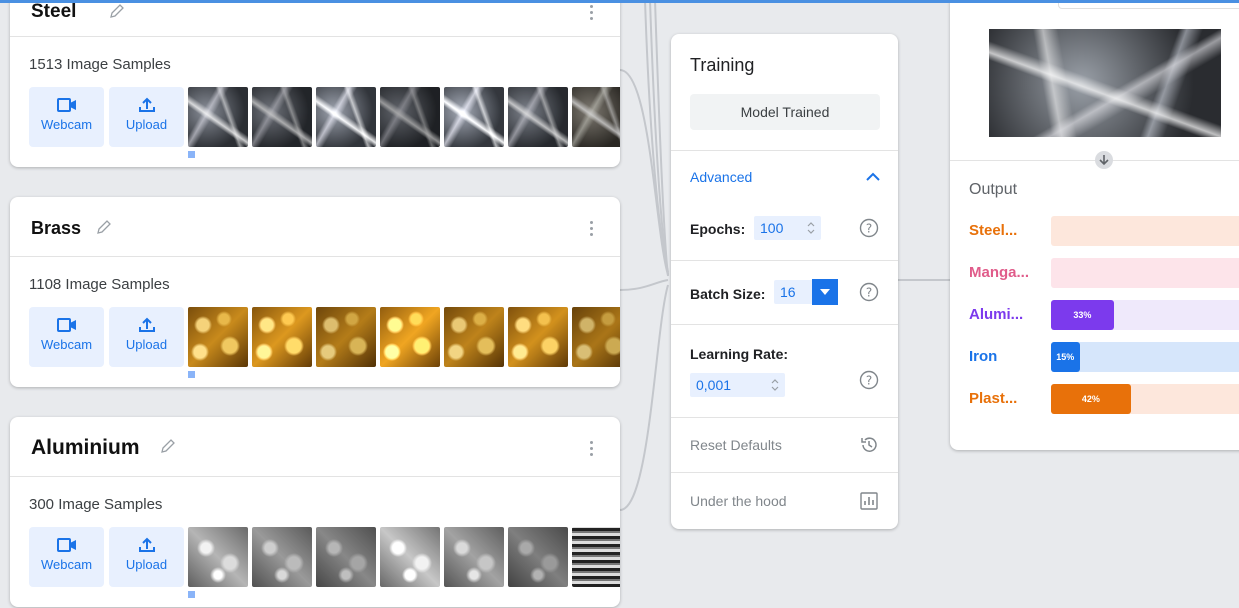  I want to click on confidence-bar: 33%, so click(1145, 315).